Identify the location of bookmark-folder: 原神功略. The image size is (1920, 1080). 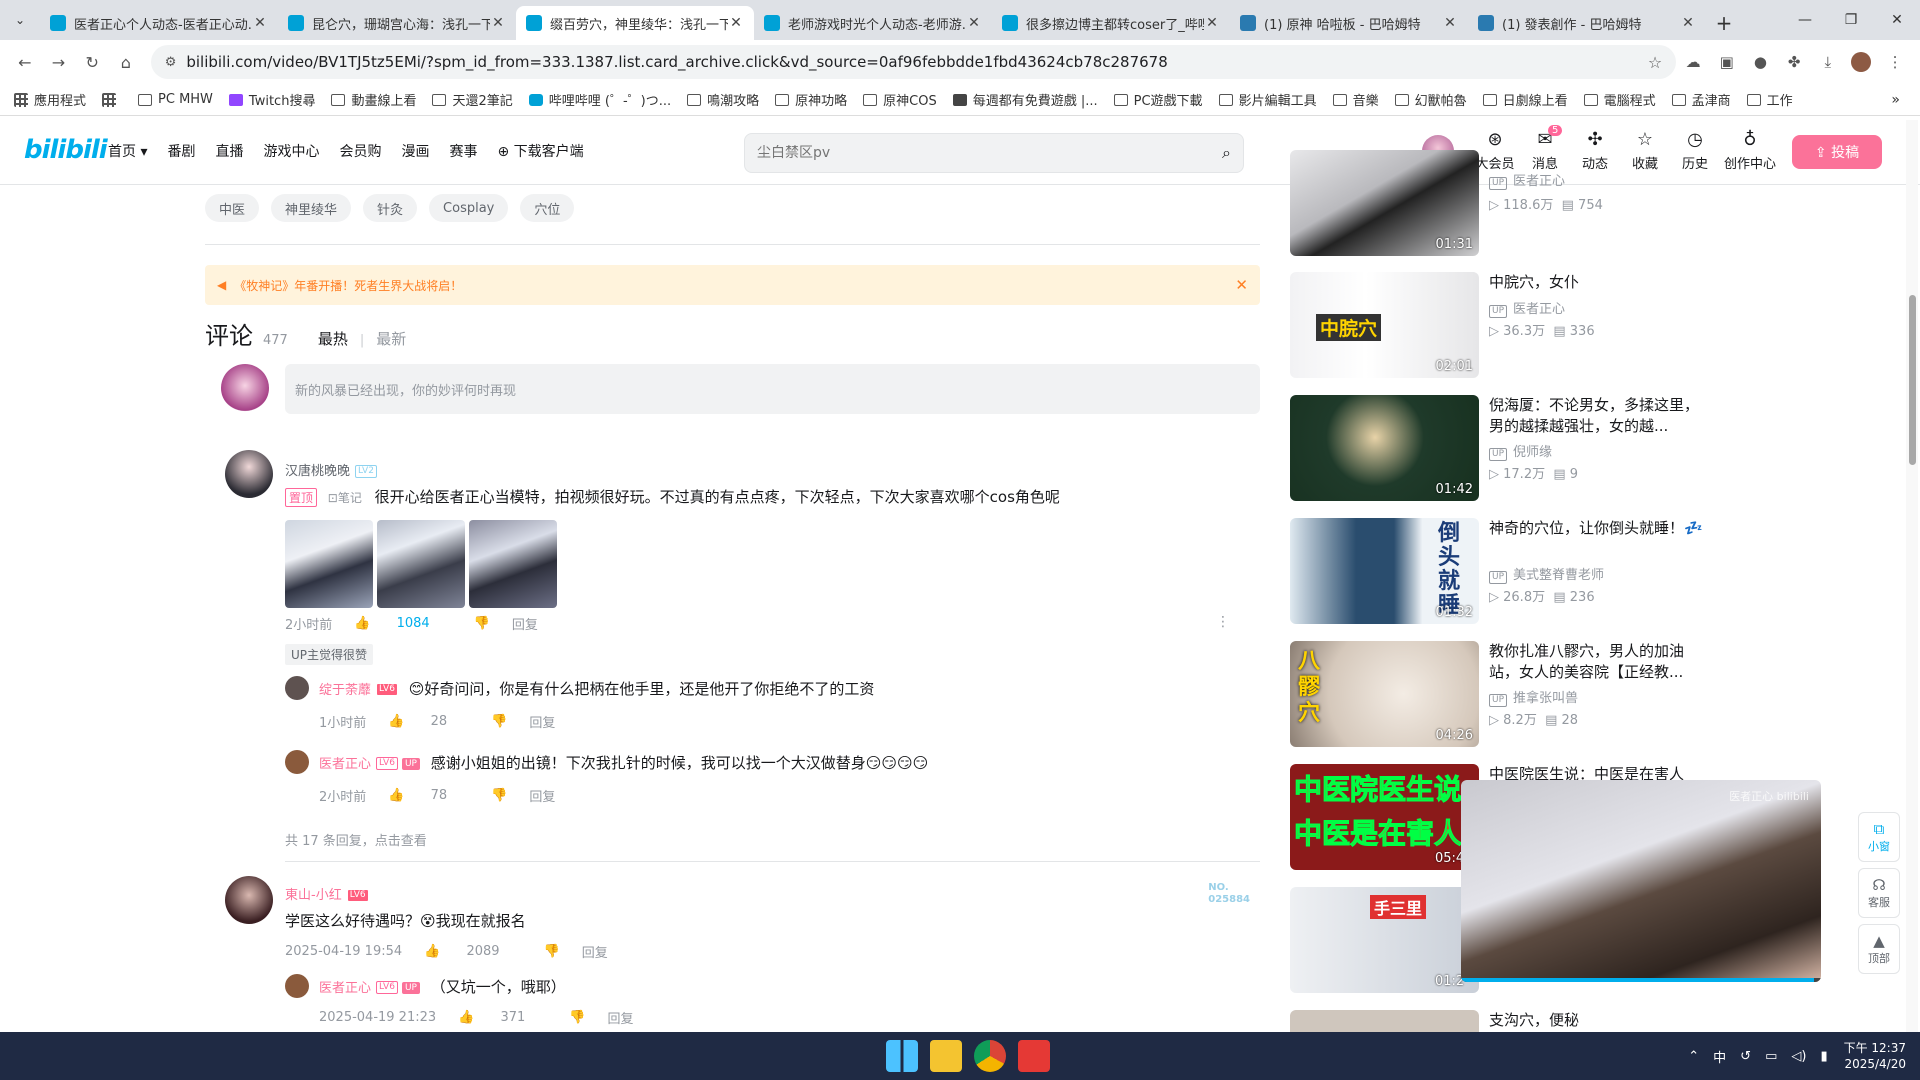
(811, 99).